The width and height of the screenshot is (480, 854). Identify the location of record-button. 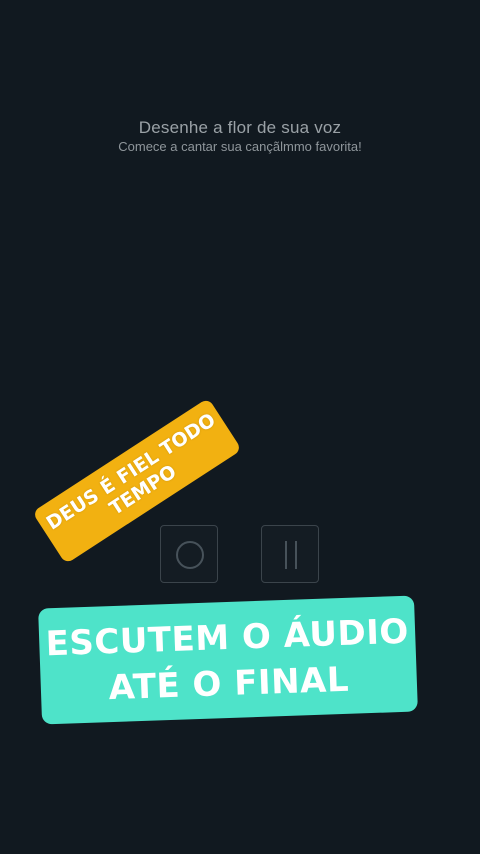
(189, 554).